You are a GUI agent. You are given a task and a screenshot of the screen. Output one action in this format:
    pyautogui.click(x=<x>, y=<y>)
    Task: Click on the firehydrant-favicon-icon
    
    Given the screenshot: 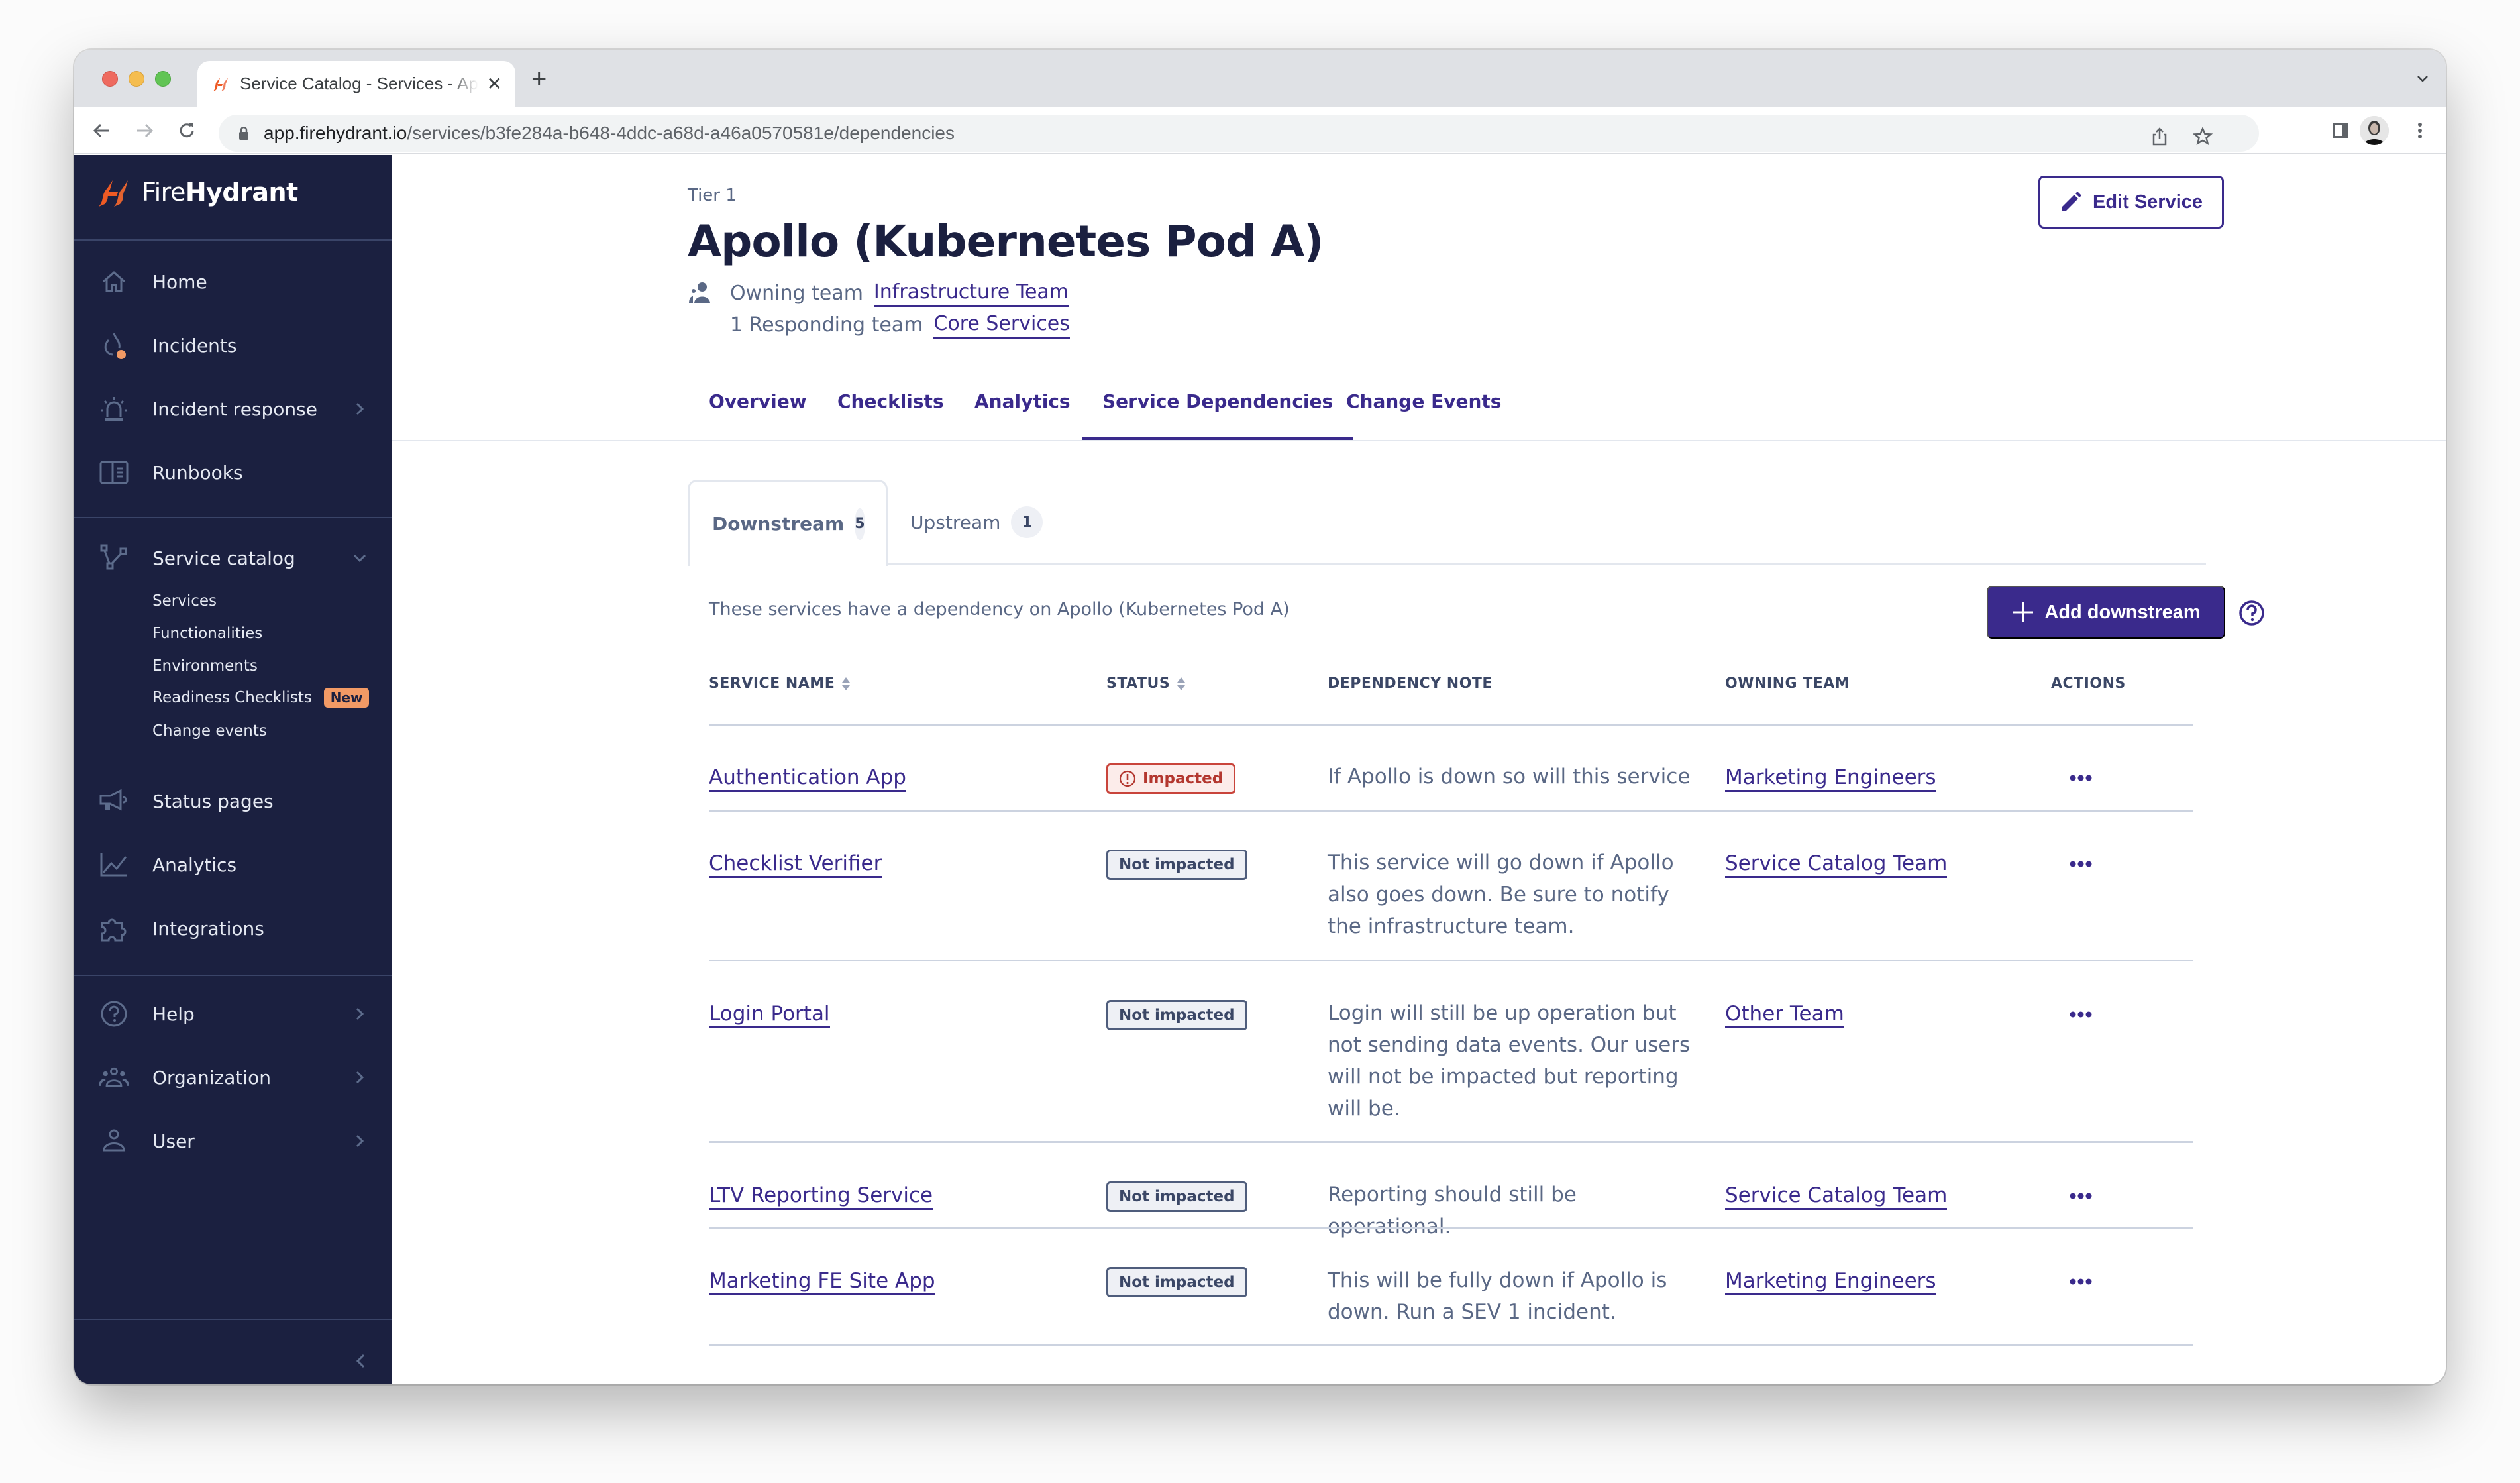 What is the action you would take?
    pyautogui.click(x=220, y=84)
    